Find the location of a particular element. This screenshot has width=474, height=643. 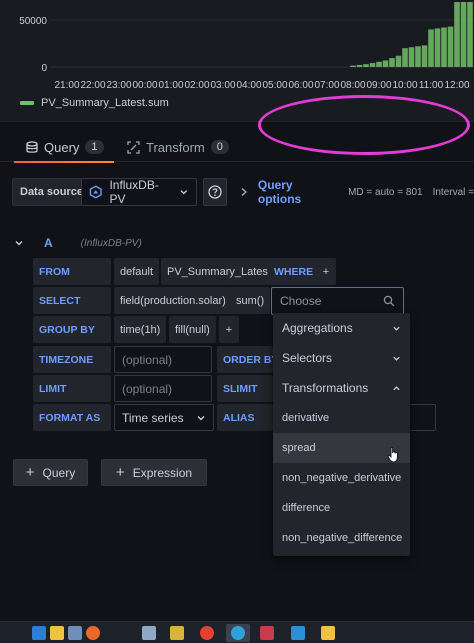

notepad-icon is located at coordinates (149, 633).